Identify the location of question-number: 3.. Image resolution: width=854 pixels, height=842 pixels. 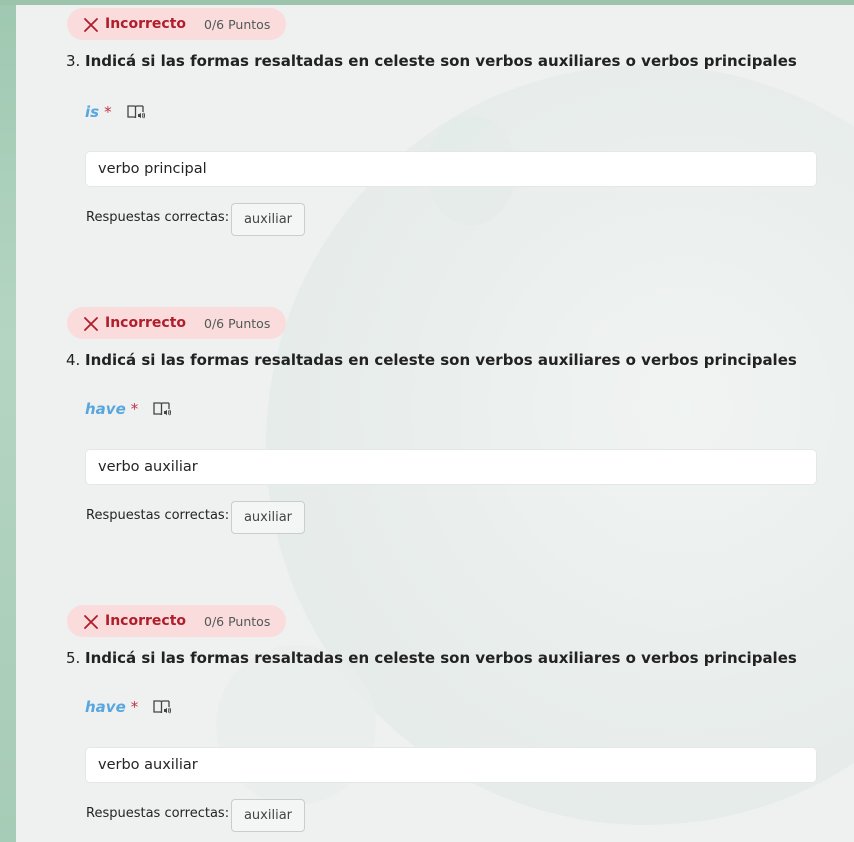
(73, 61).